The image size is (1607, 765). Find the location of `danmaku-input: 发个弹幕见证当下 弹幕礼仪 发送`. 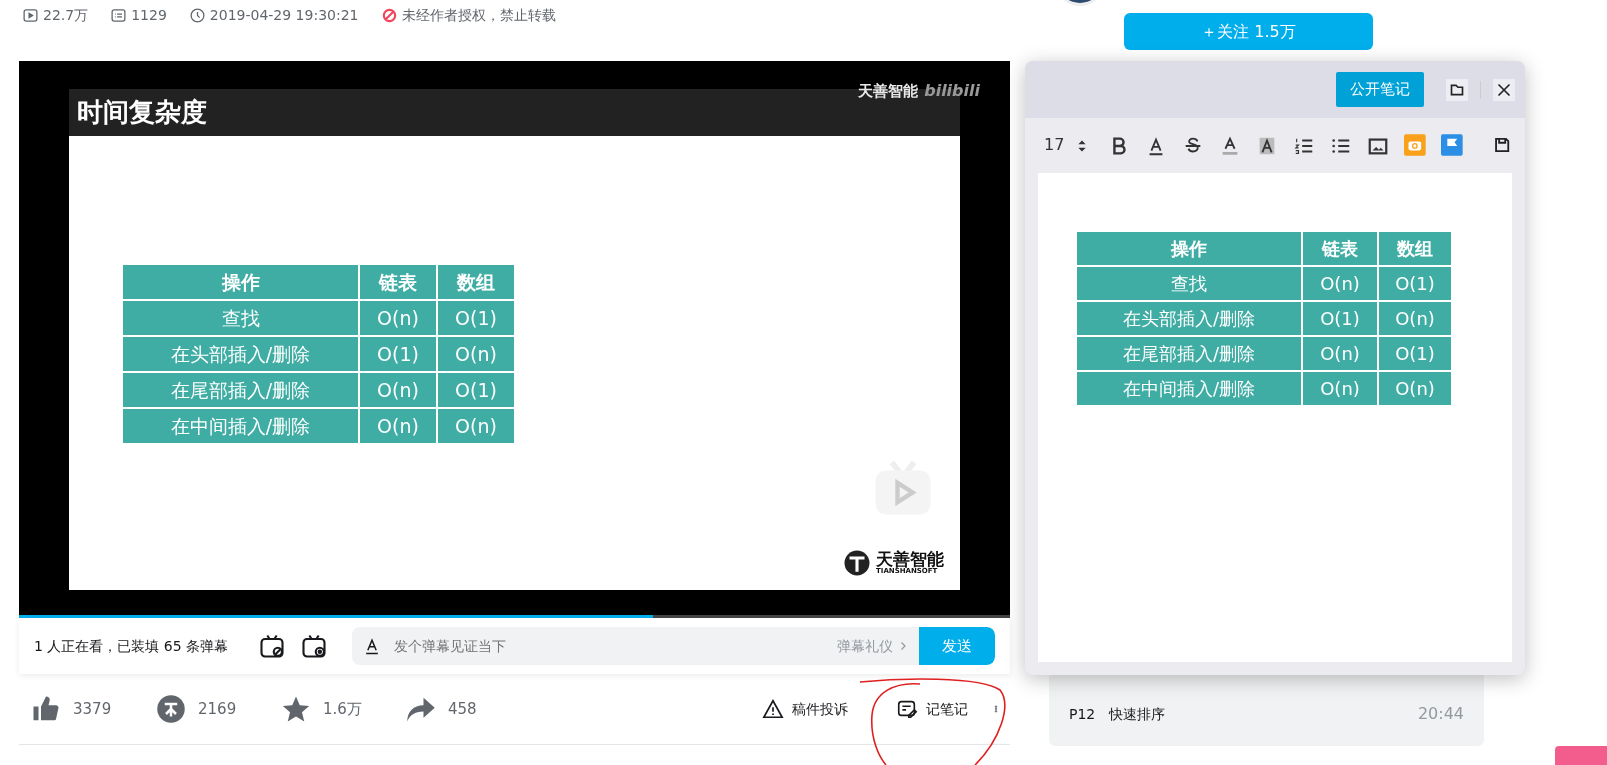

danmaku-input: 发个弹幕见证当下 弹幕礼仪 发送 is located at coordinates (673, 646).